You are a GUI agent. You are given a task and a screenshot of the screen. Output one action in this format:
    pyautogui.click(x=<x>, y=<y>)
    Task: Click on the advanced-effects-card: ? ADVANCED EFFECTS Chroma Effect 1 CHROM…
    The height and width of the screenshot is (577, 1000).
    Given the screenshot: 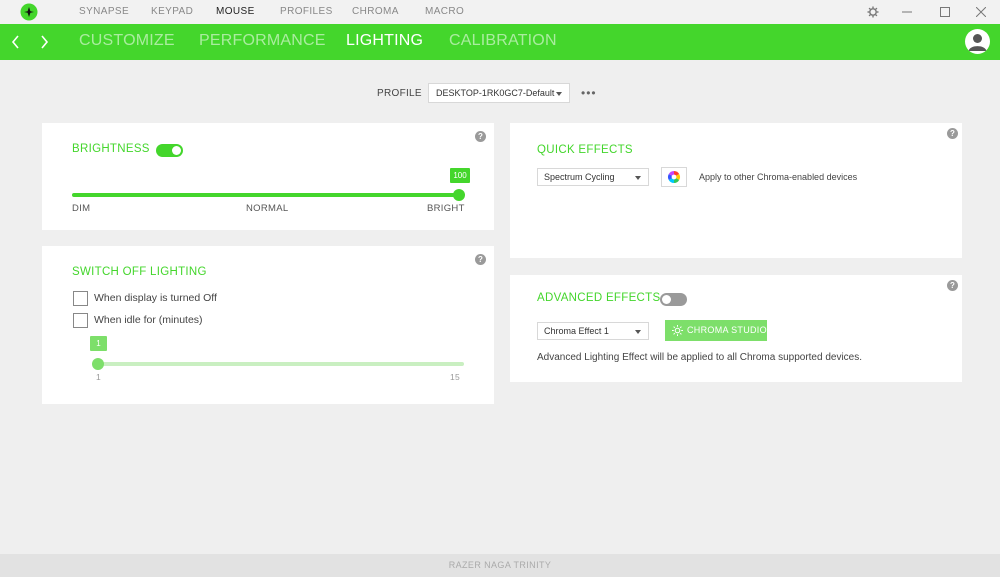 What is the action you would take?
    pyautogui.click(x=736, y=328)
    